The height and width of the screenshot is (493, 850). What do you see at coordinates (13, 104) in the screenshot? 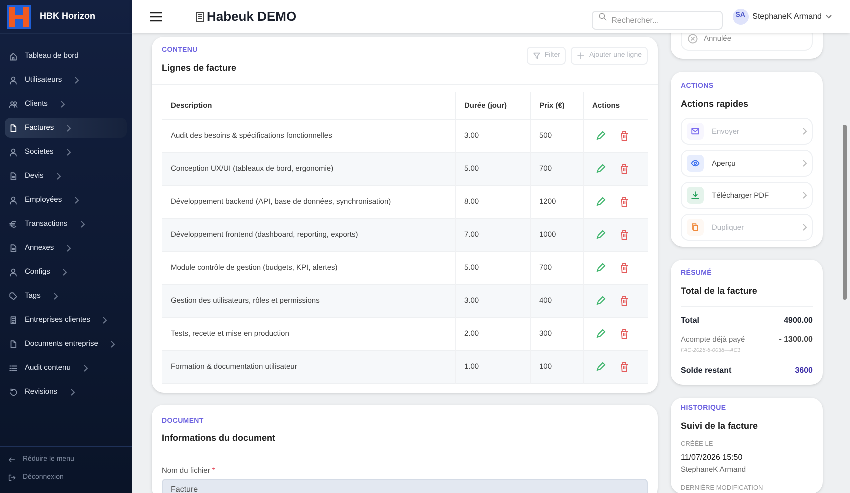
I see `users-icon` at bounding box center [13, 104].